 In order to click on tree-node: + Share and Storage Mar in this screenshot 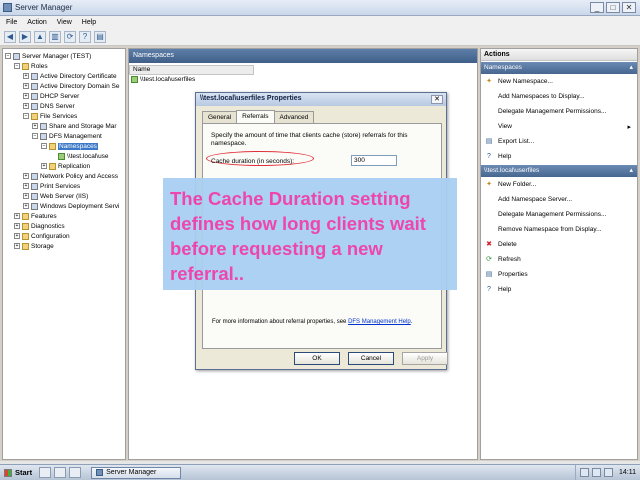, I will do `click(64, 126)`.